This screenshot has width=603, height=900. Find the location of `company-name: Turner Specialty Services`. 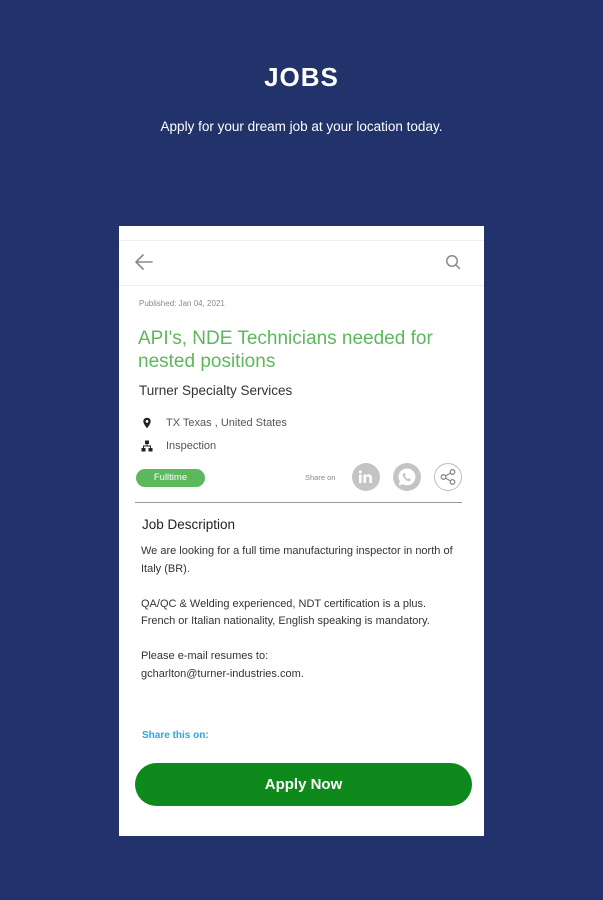

company-name: Turner Specialty Services is located at coordinates (216, 390).